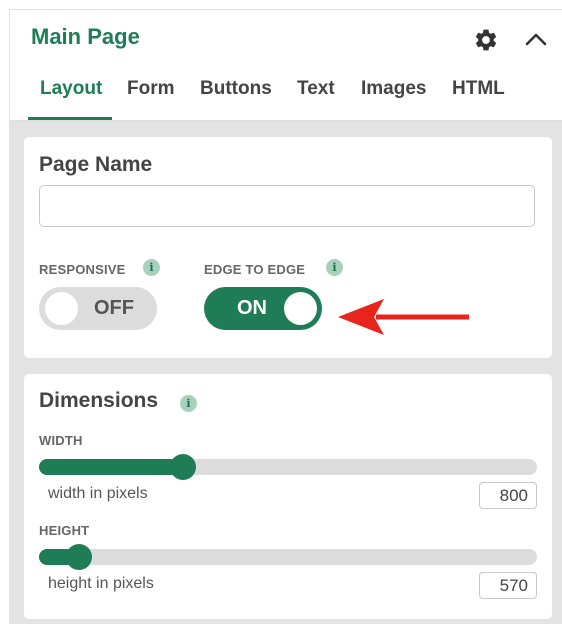 This screenshot has height=624, width=562. Describe the element at coordinates (316, 89) in the screenshot. I see `tab-text: Text` at that location.